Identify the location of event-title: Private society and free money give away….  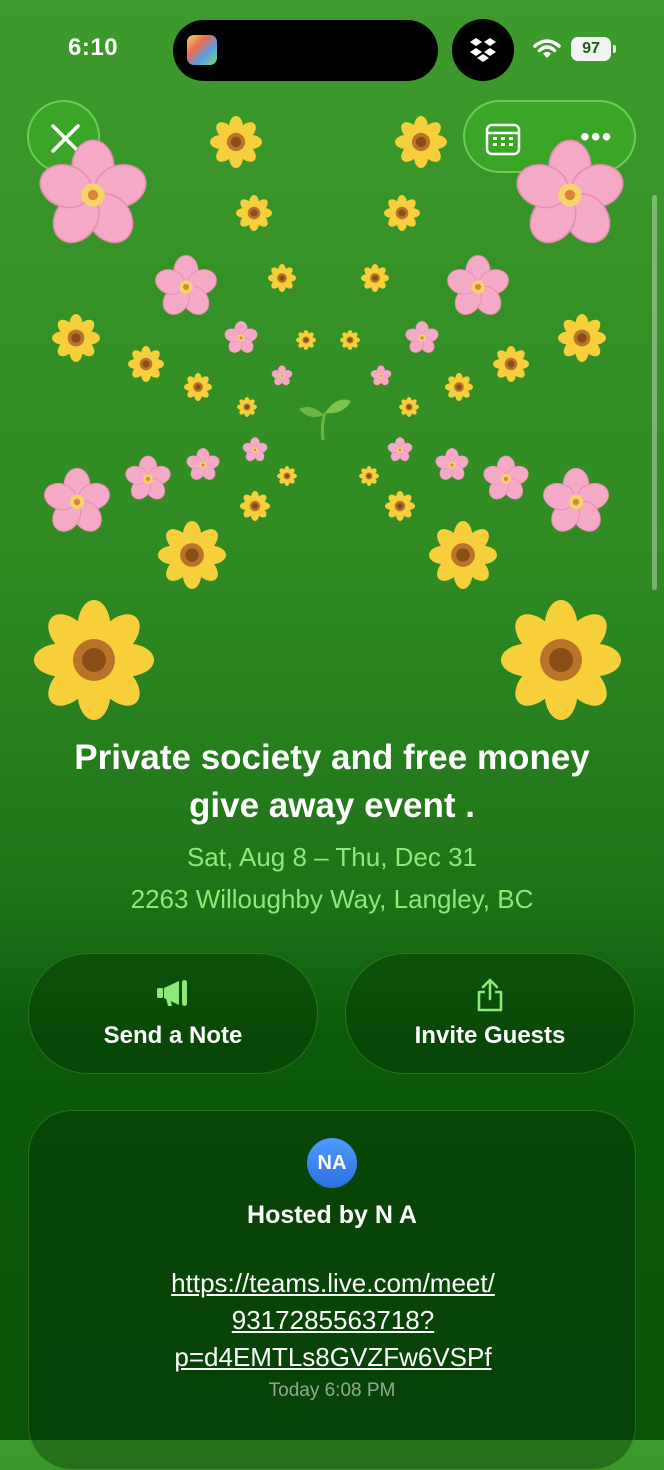
(332, 782).